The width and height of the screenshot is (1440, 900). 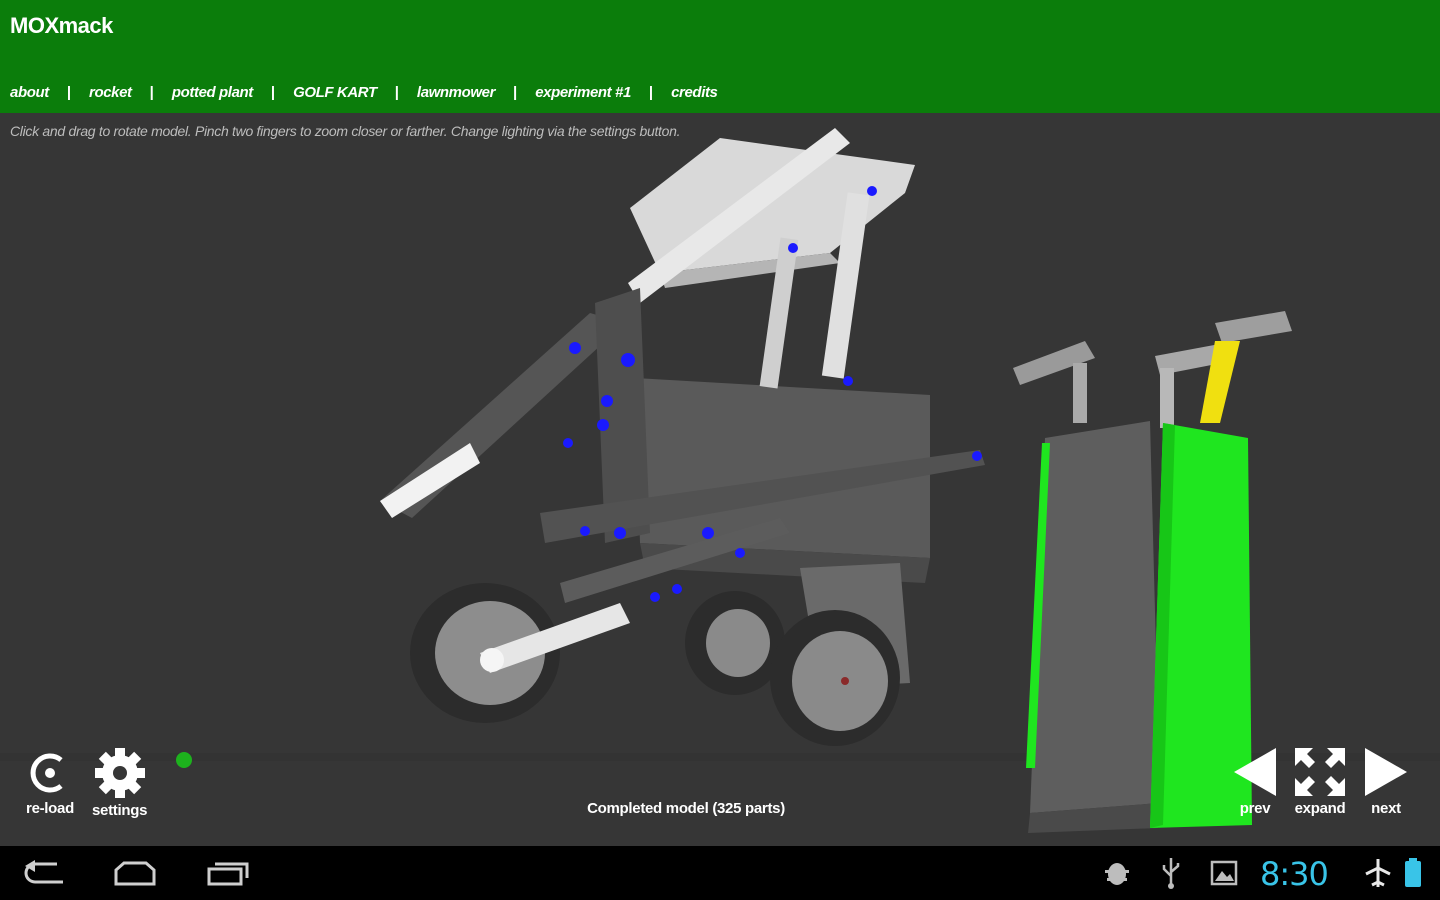 I want to click on gear-icon, so click(x=119, y=773).